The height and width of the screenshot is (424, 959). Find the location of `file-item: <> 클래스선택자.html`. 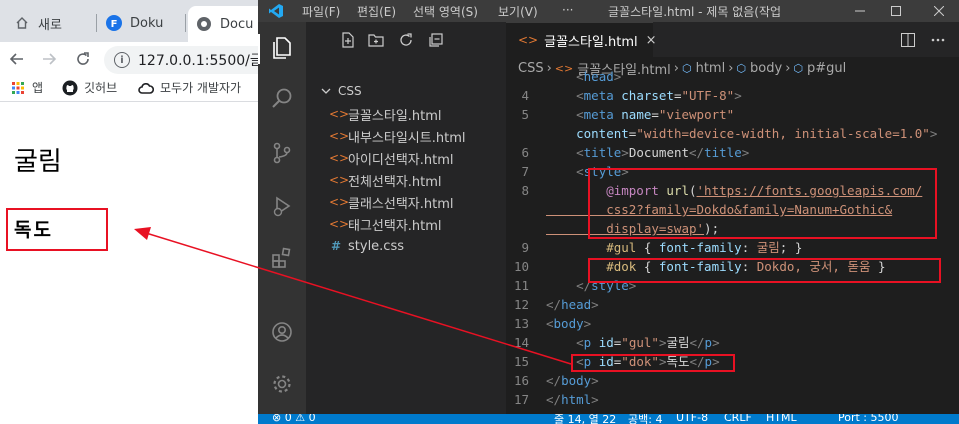

file-item: <> 클래스선택자.html is located at coordinates (391, 202).